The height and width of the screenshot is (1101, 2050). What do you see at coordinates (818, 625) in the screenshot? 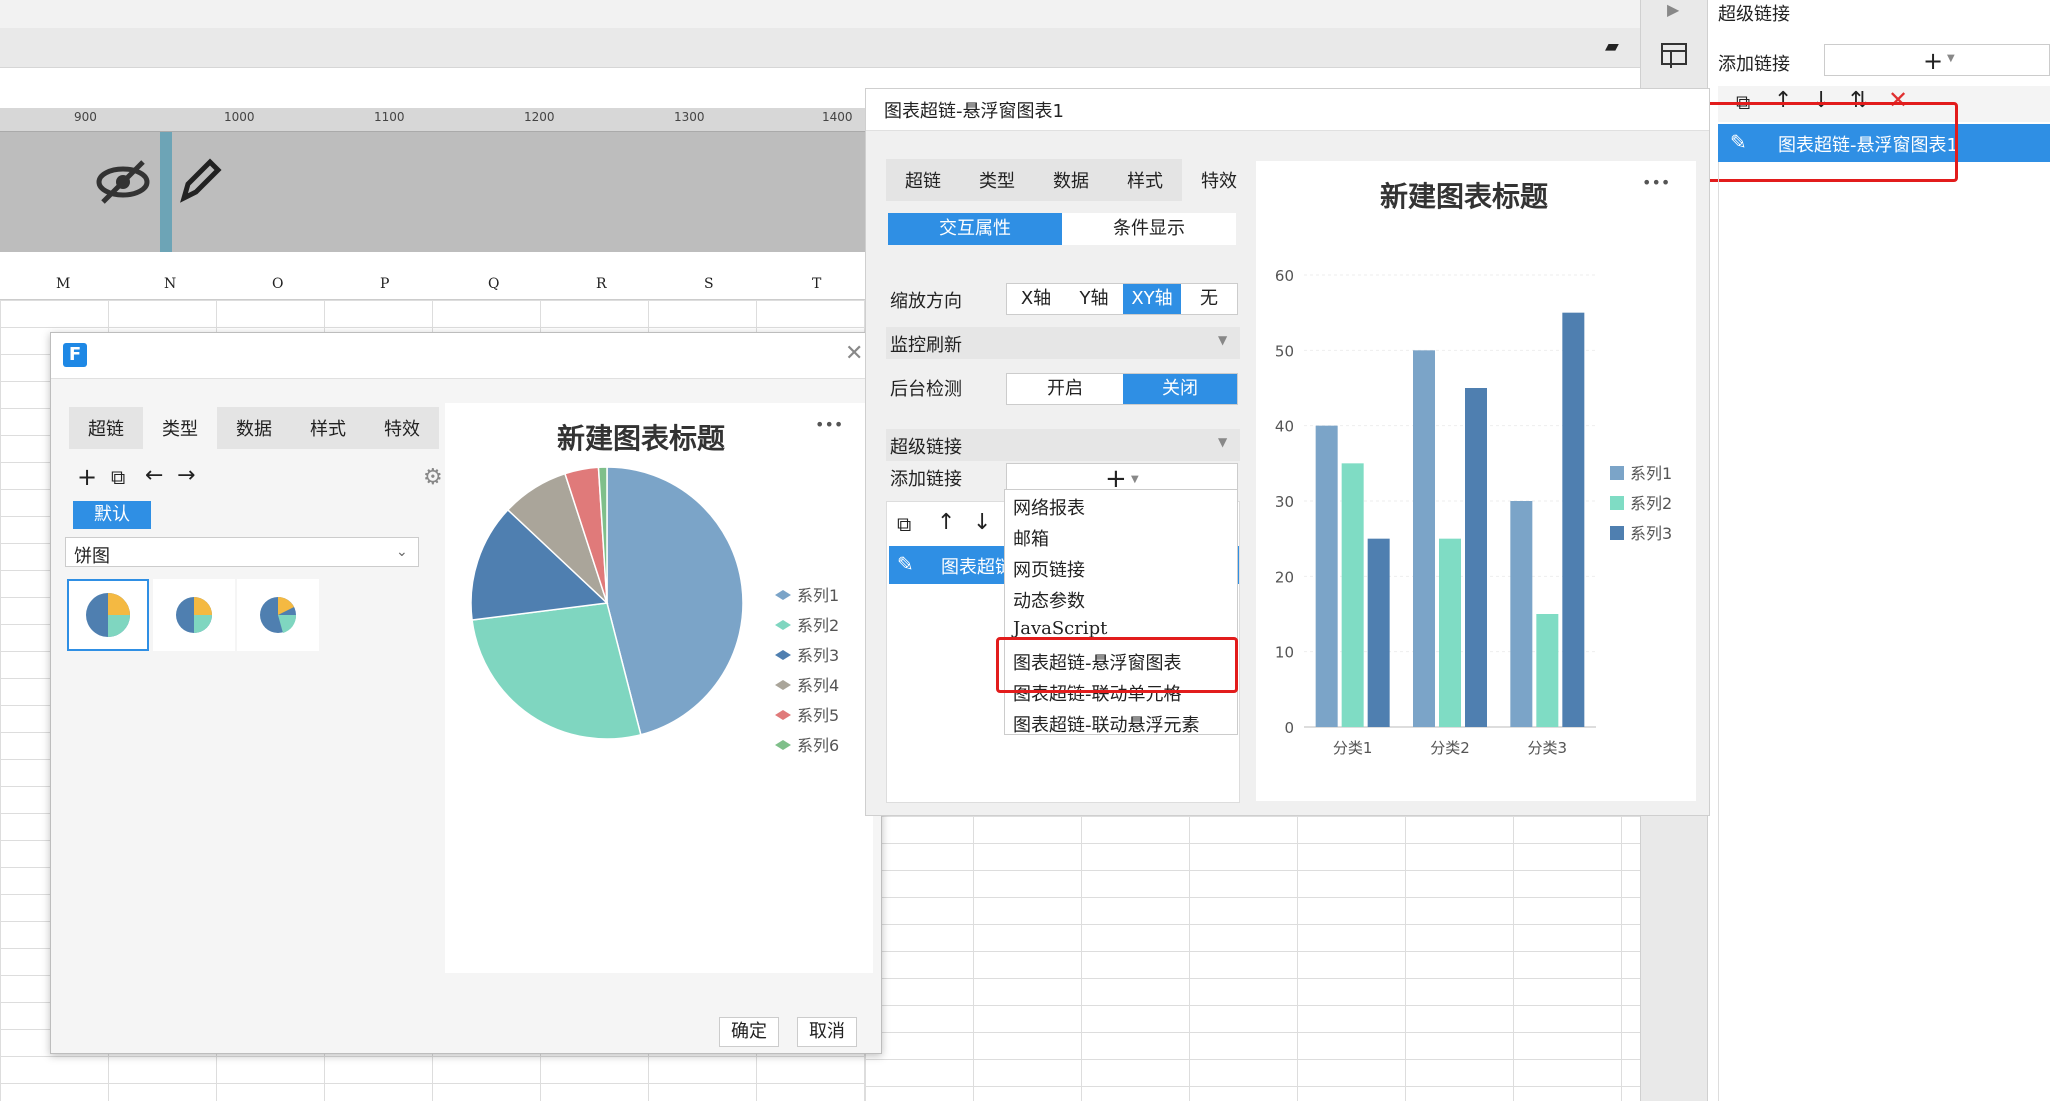
I see `legend-label: 系列2` at bounding box center [818, 625].